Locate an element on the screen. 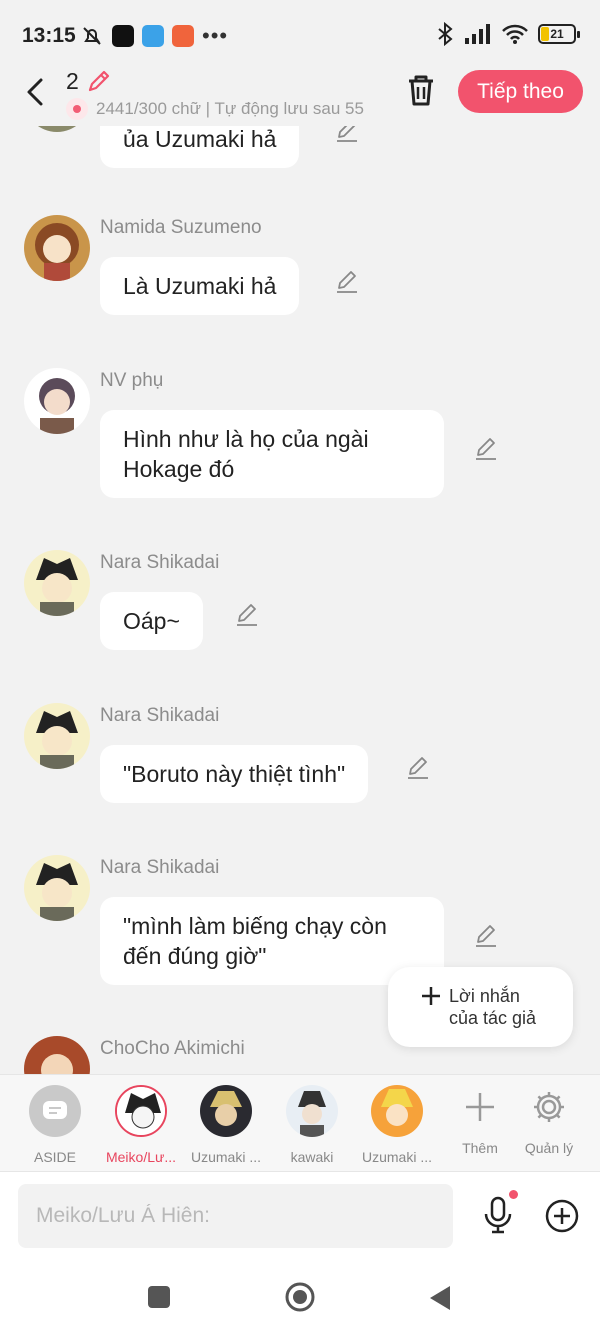  character-kawaki: kawaki is located at coordinates (312, 1125).